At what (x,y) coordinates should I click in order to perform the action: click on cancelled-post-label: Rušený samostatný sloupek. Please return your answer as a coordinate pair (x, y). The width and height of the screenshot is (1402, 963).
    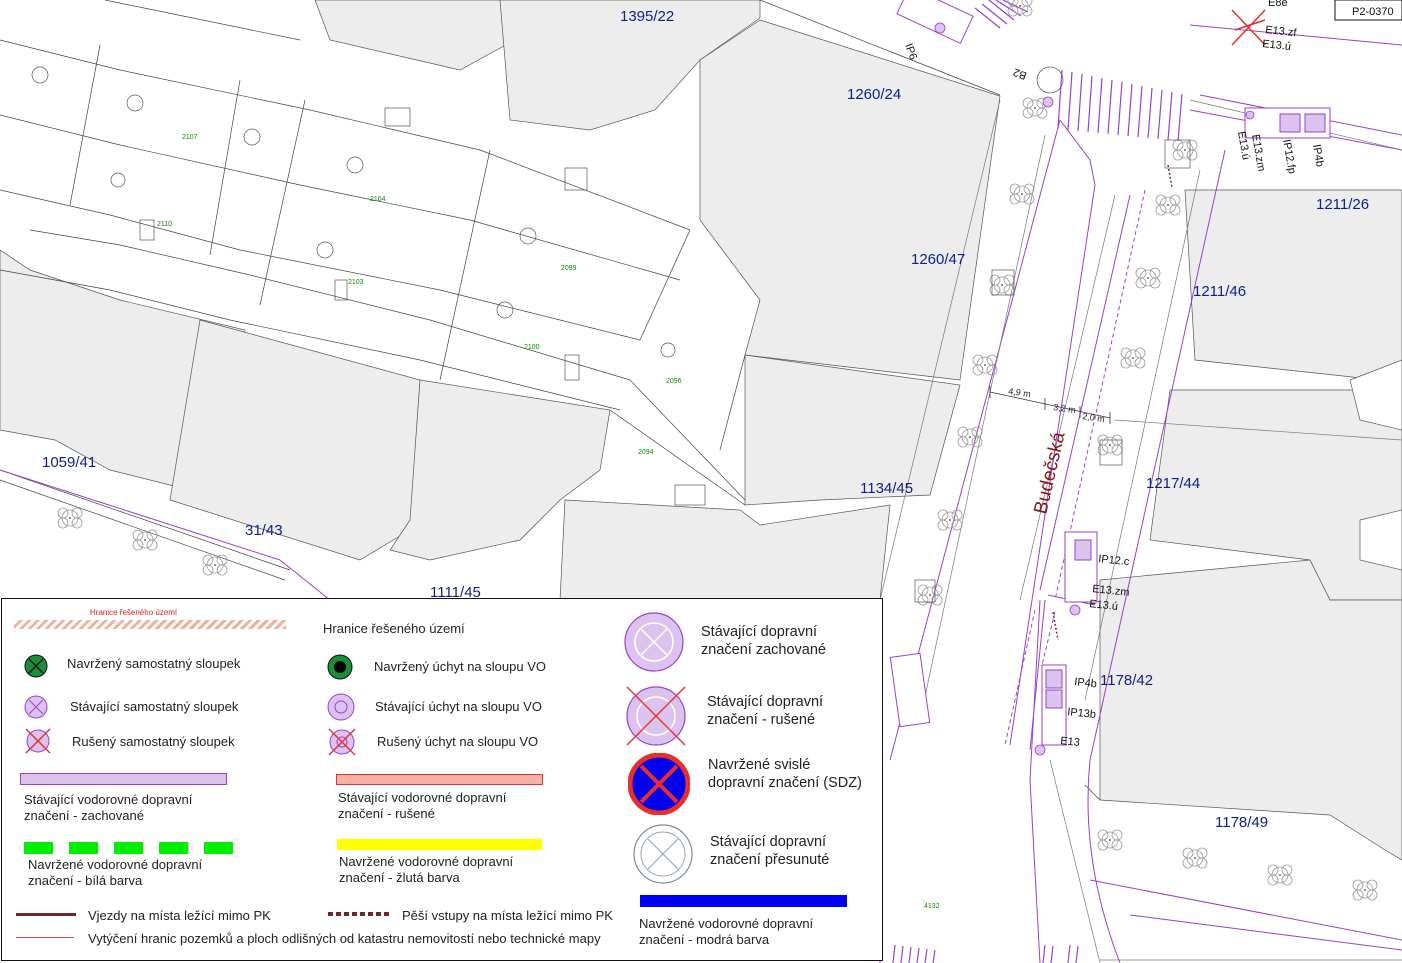
    Looking at the image, I should click on (153, 741).